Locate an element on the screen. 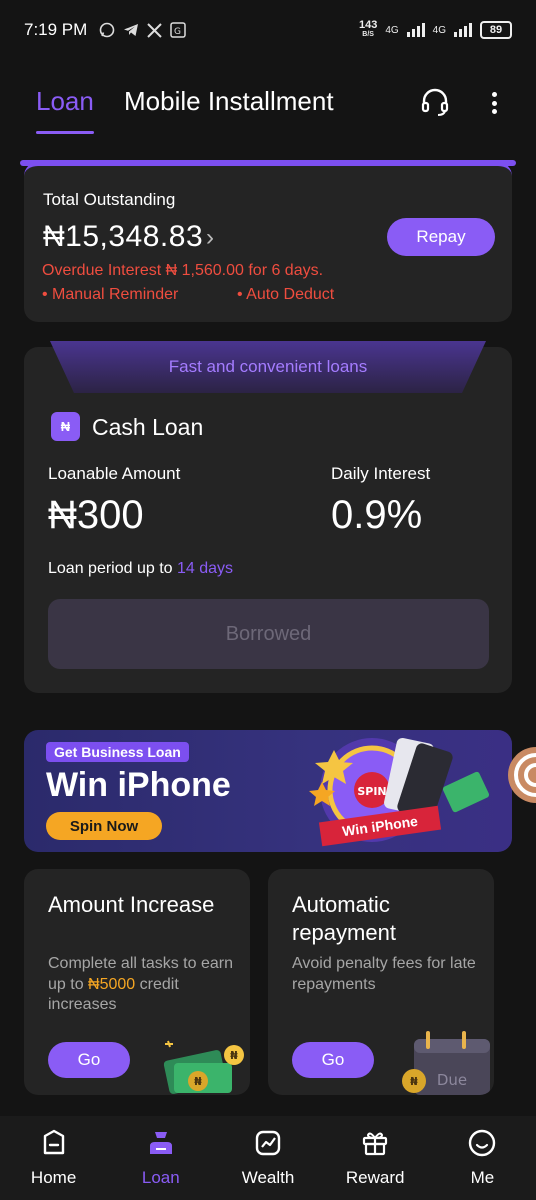  nav-wealth-label: Wealth is located at coordinates (268, 1177).